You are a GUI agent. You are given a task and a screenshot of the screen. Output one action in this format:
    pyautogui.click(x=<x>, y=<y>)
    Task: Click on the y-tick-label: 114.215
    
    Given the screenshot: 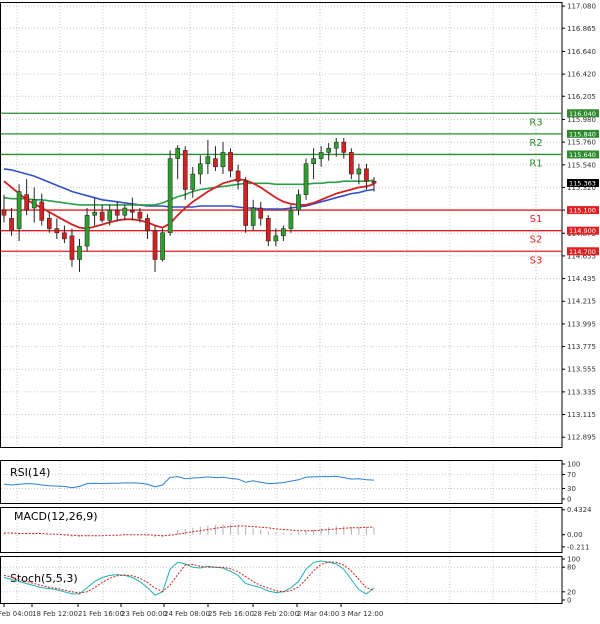 What is the action you would take?
    pyautogui.click(x=581, y=302)
    